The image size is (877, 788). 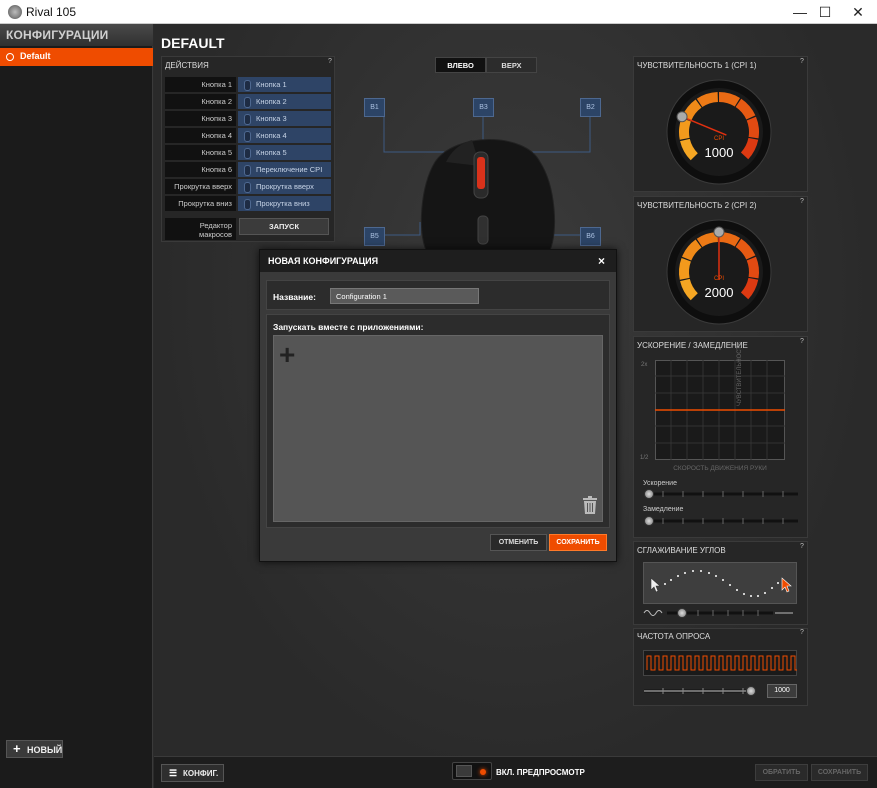 I want to click on action-assignment-button: Переключение CPI, so click(x=284, y=169).